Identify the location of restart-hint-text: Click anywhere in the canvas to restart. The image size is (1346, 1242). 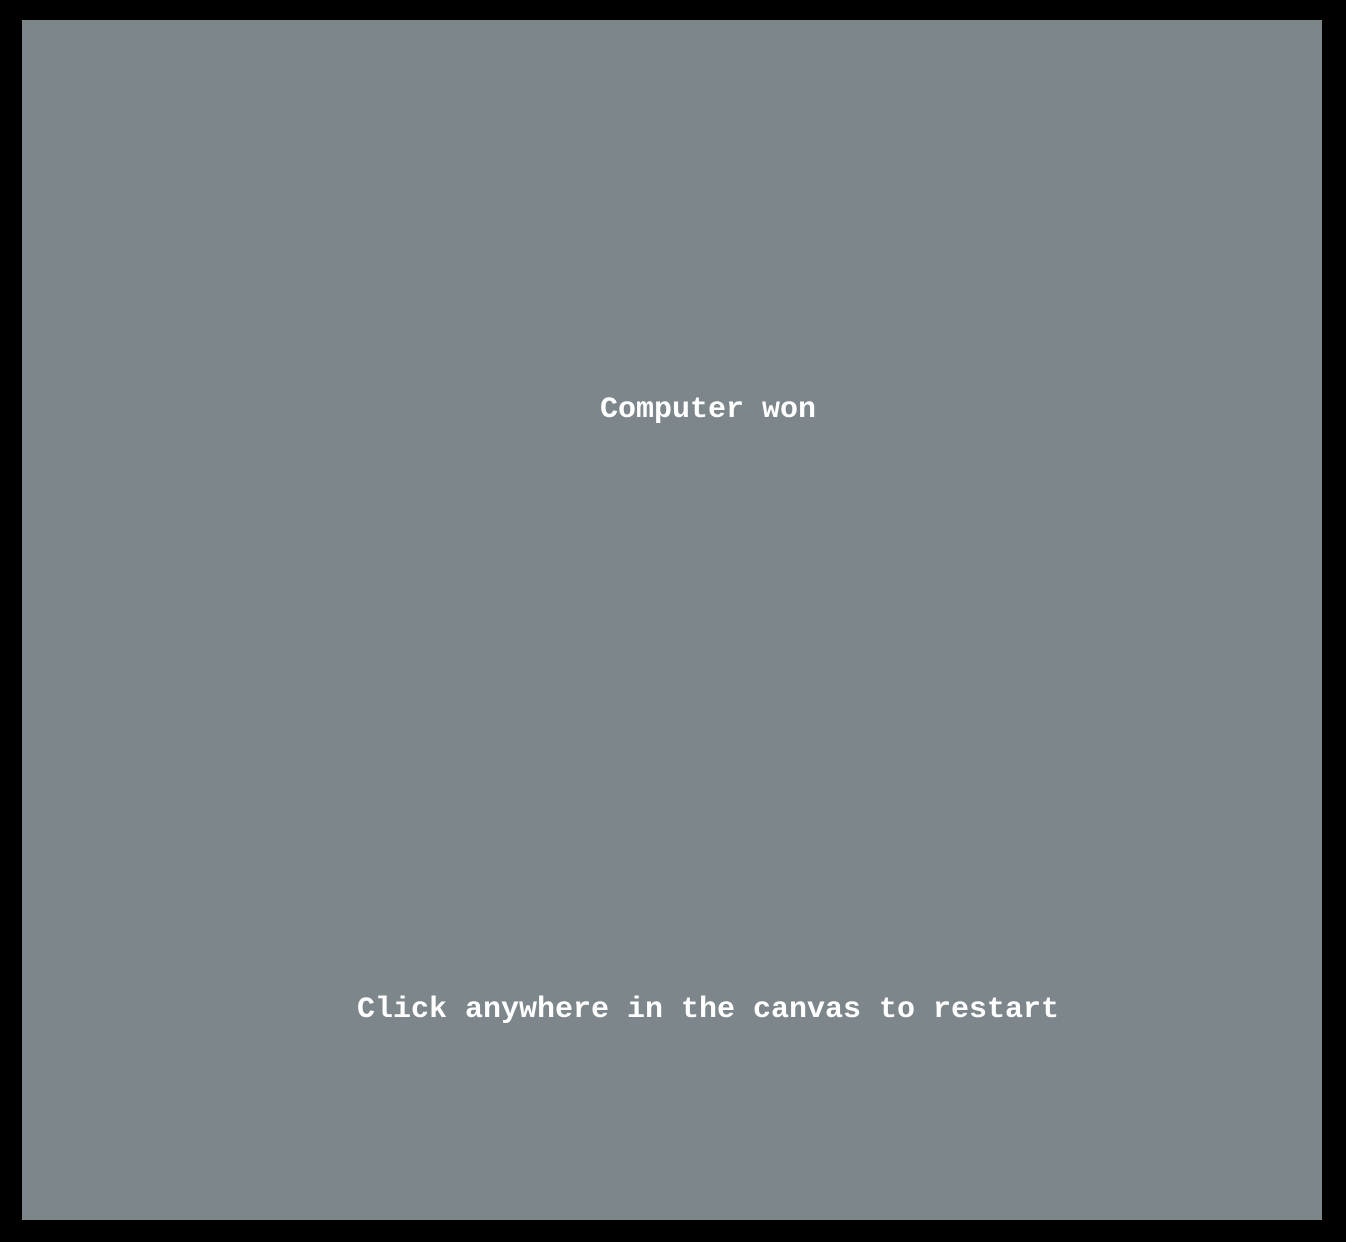
(708, 1010).